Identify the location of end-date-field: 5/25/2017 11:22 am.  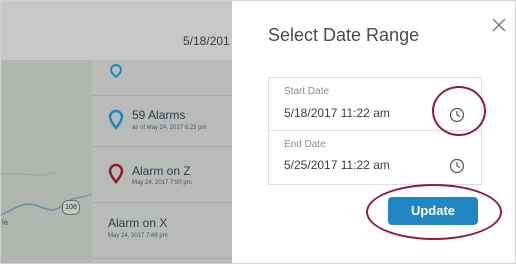
(337, 165).